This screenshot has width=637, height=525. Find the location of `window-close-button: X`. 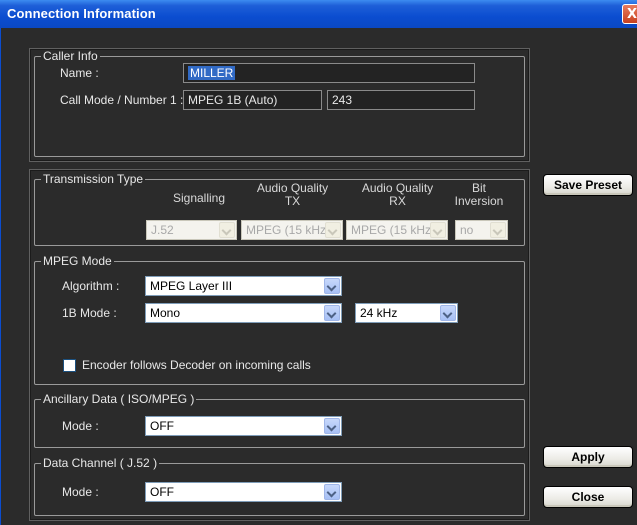

window-close-button: X is located at coordinates (629, 14).